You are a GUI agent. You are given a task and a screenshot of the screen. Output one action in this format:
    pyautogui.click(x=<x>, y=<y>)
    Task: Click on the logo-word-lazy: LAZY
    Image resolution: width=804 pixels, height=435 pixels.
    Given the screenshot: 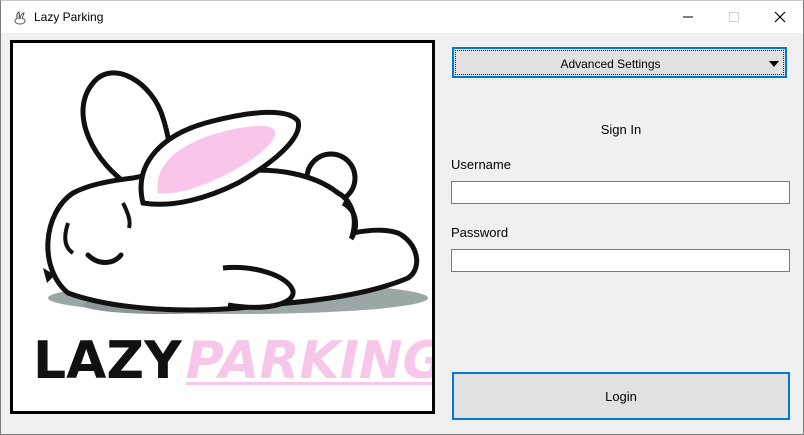 What is the action you would take?
    pyautogui.click(x=107, y=361)
    